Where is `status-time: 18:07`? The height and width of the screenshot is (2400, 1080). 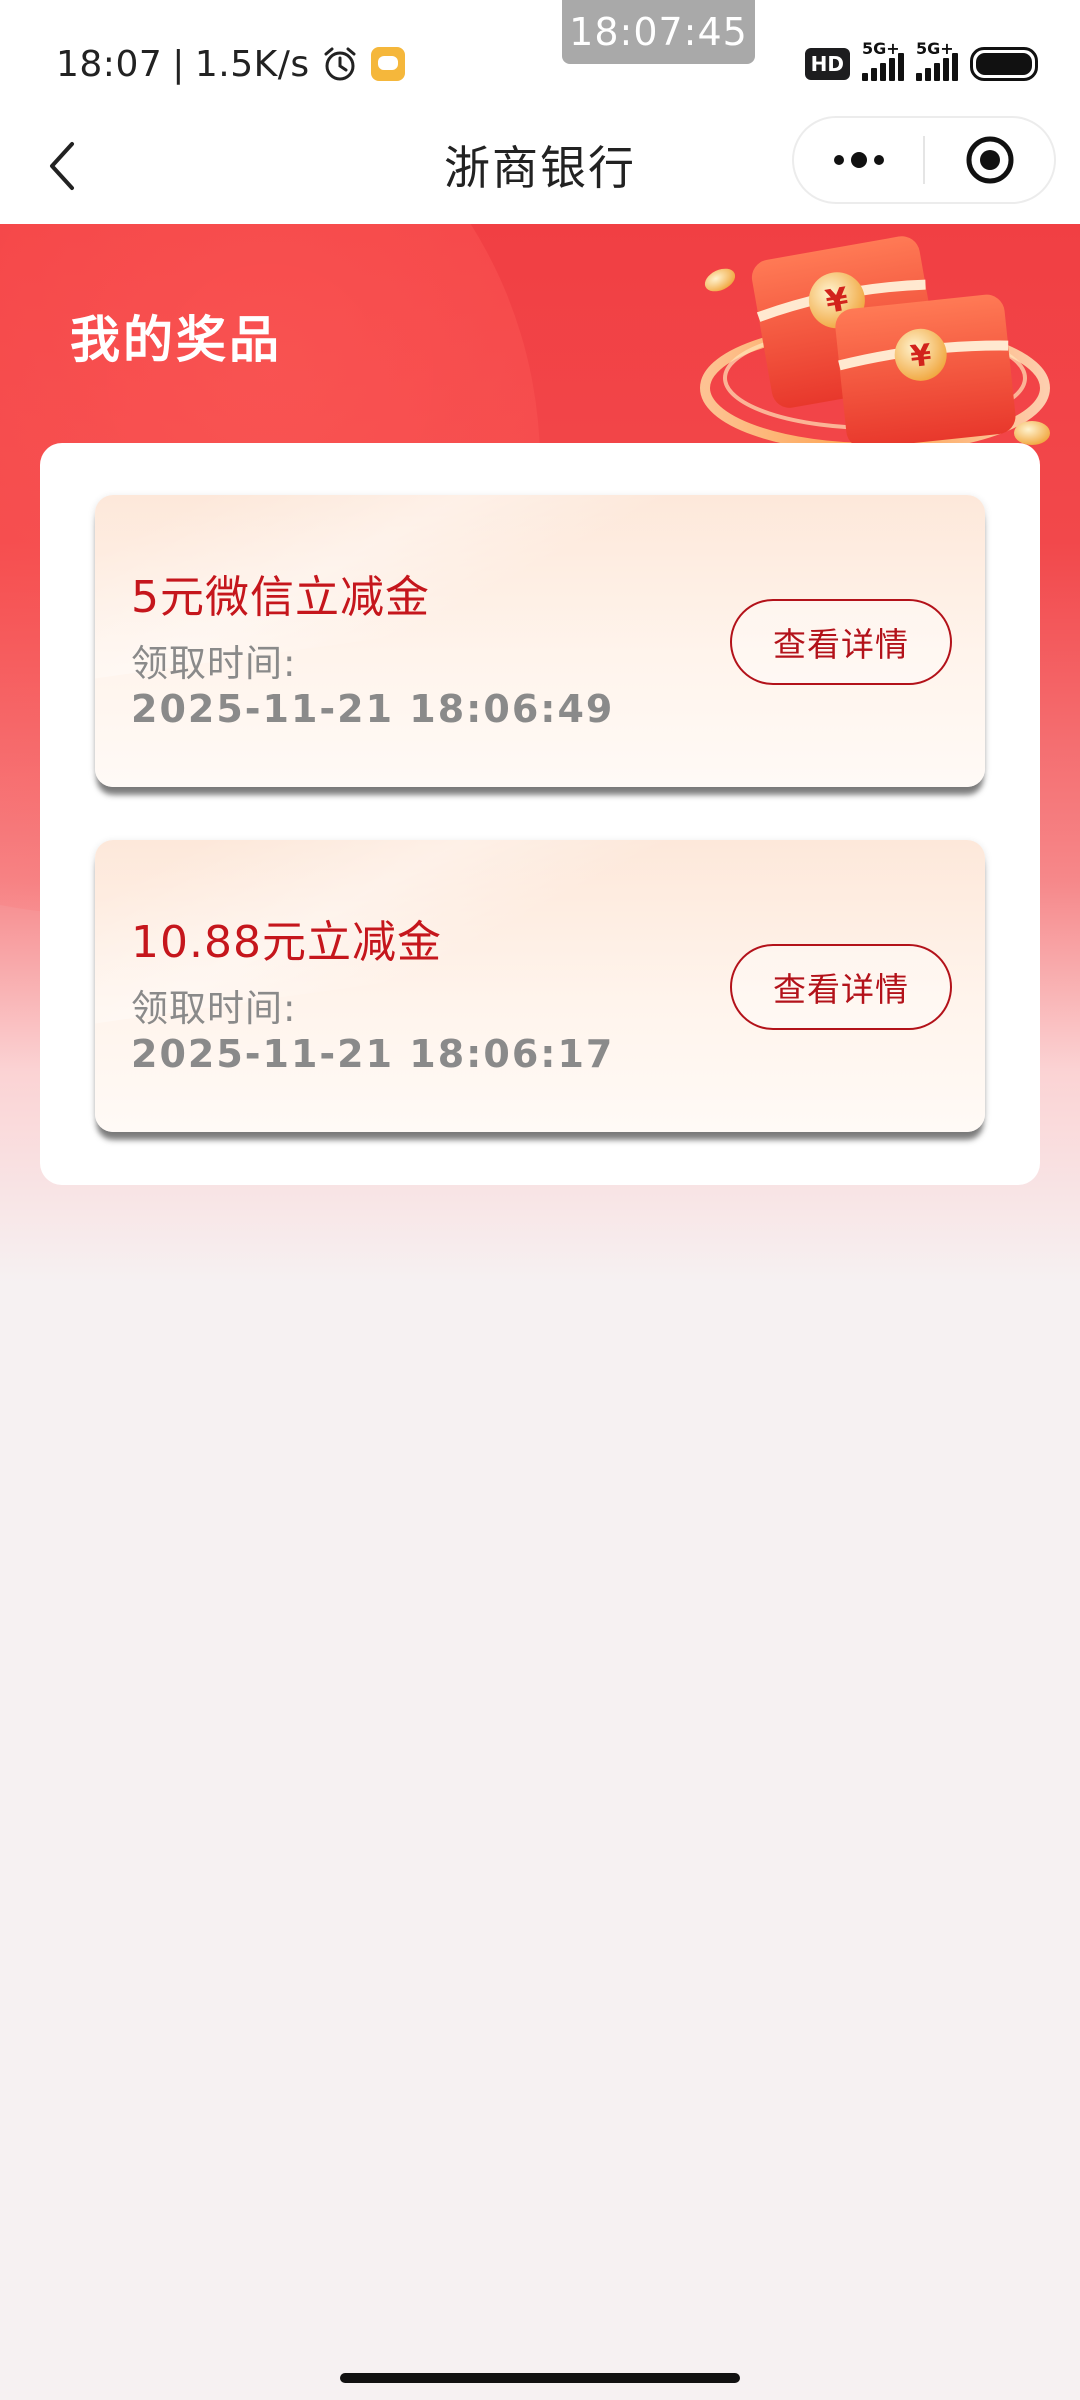
status-time: 18:07 is located at coordinates (109, 64).